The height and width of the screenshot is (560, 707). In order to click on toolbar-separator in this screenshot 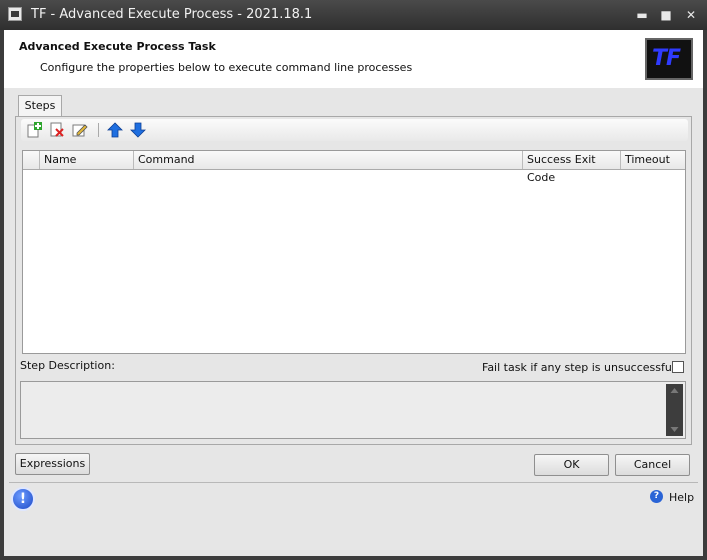, I will do `click(98, 130)`.